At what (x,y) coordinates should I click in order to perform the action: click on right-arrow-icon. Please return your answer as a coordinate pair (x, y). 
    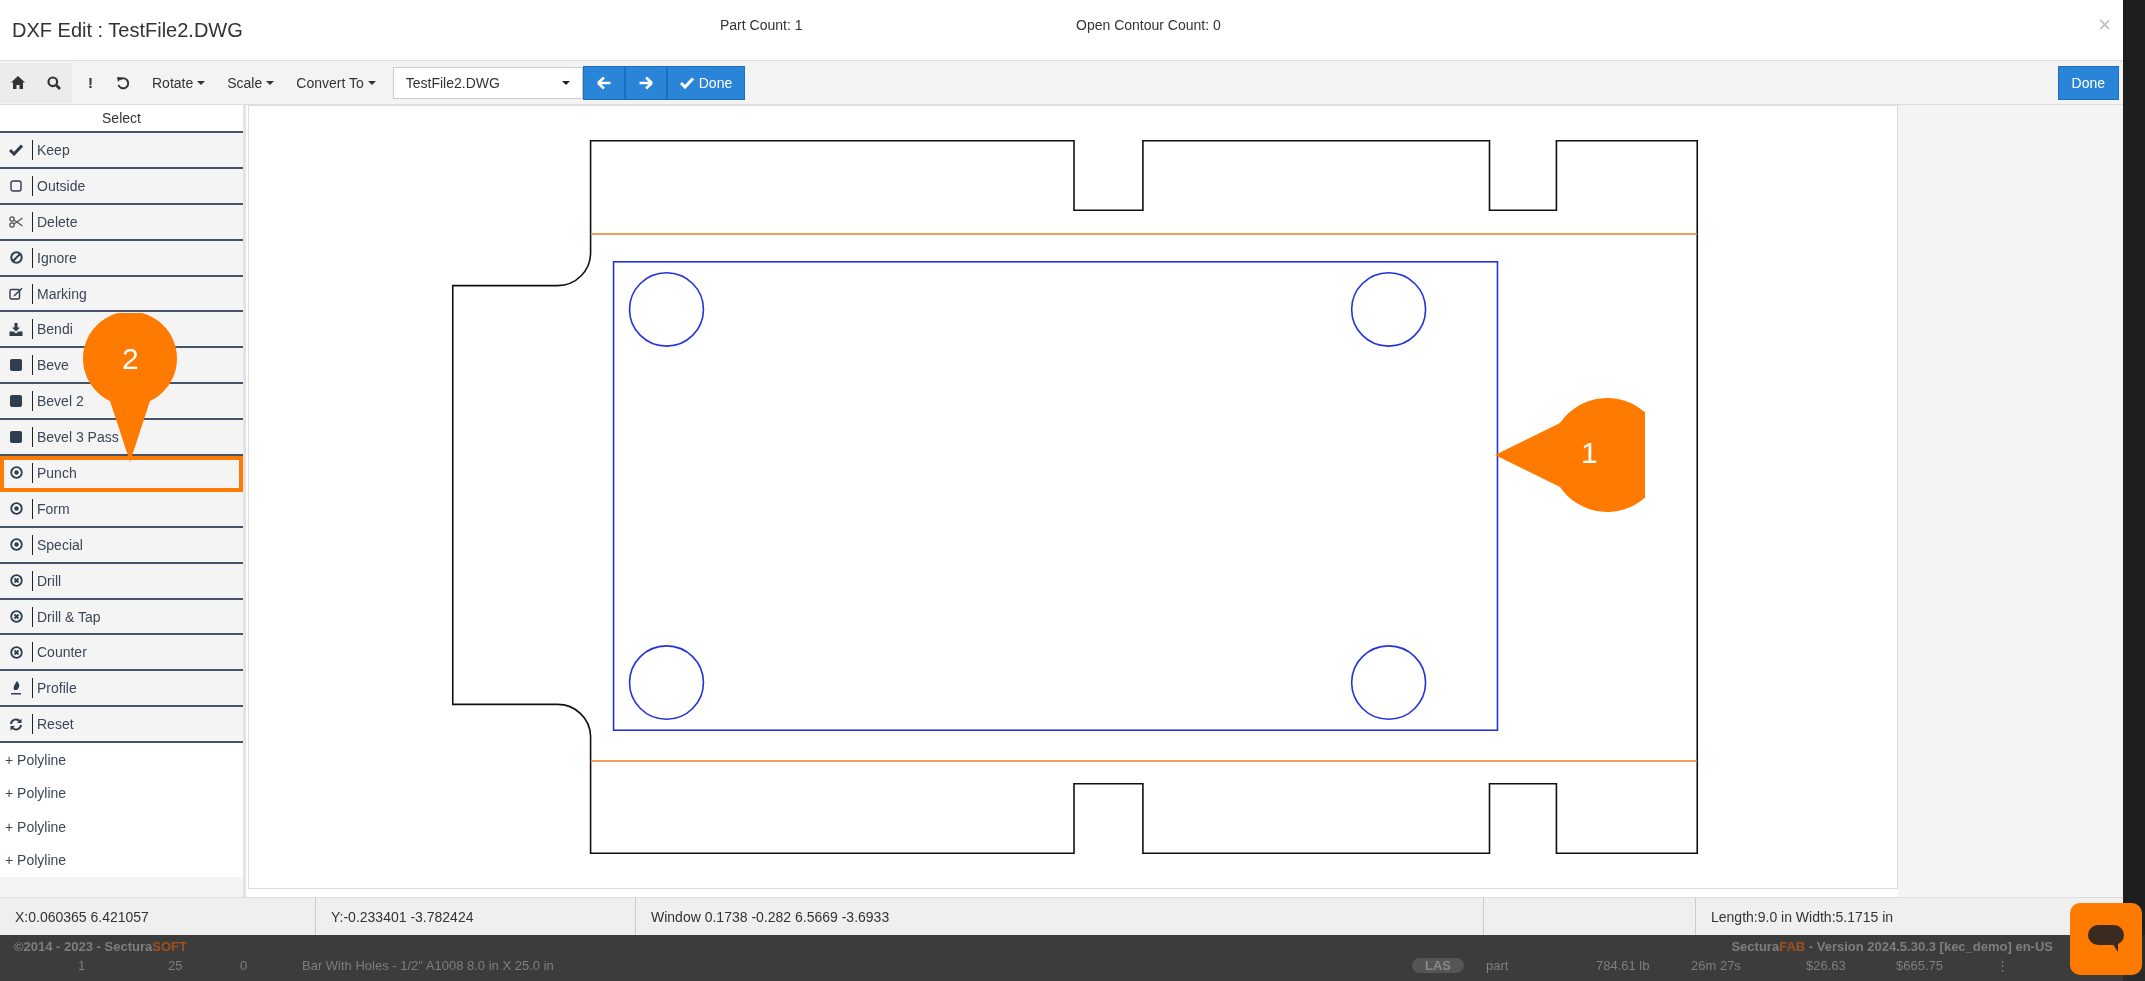
    Looking at the image, I should click on (645, 82).